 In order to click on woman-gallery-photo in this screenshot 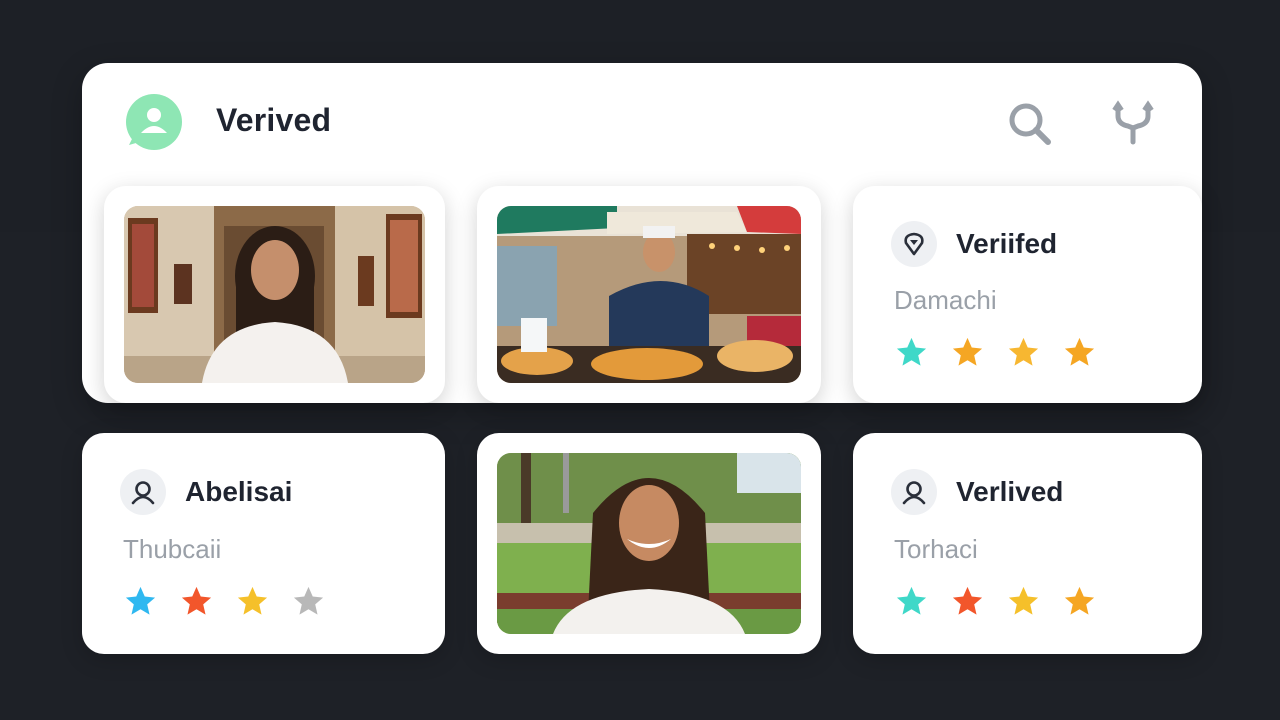, I will do `click(274, 294)`.